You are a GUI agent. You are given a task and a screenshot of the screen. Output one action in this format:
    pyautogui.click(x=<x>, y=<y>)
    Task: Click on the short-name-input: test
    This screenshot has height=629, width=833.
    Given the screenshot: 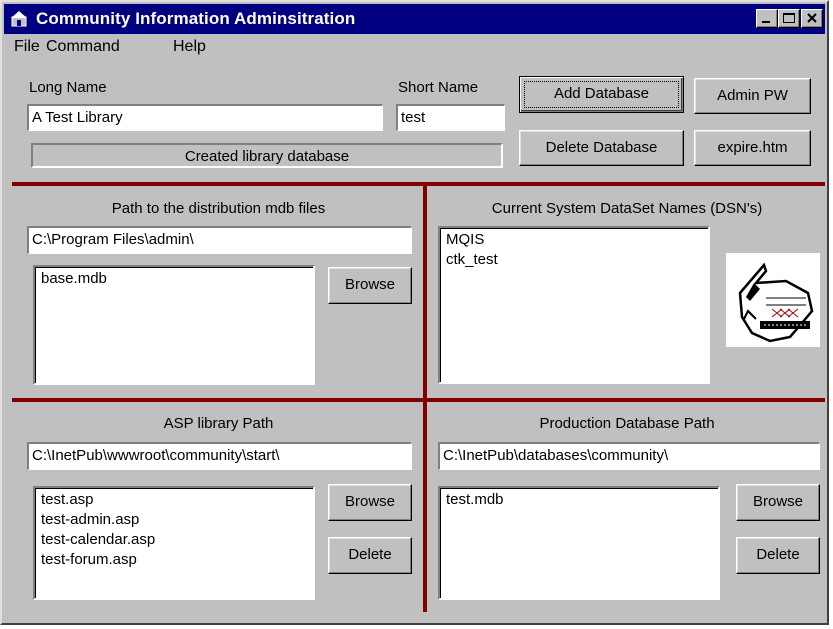 What is the action you would take?
    pyautogui.click(x=450, y=117)
    